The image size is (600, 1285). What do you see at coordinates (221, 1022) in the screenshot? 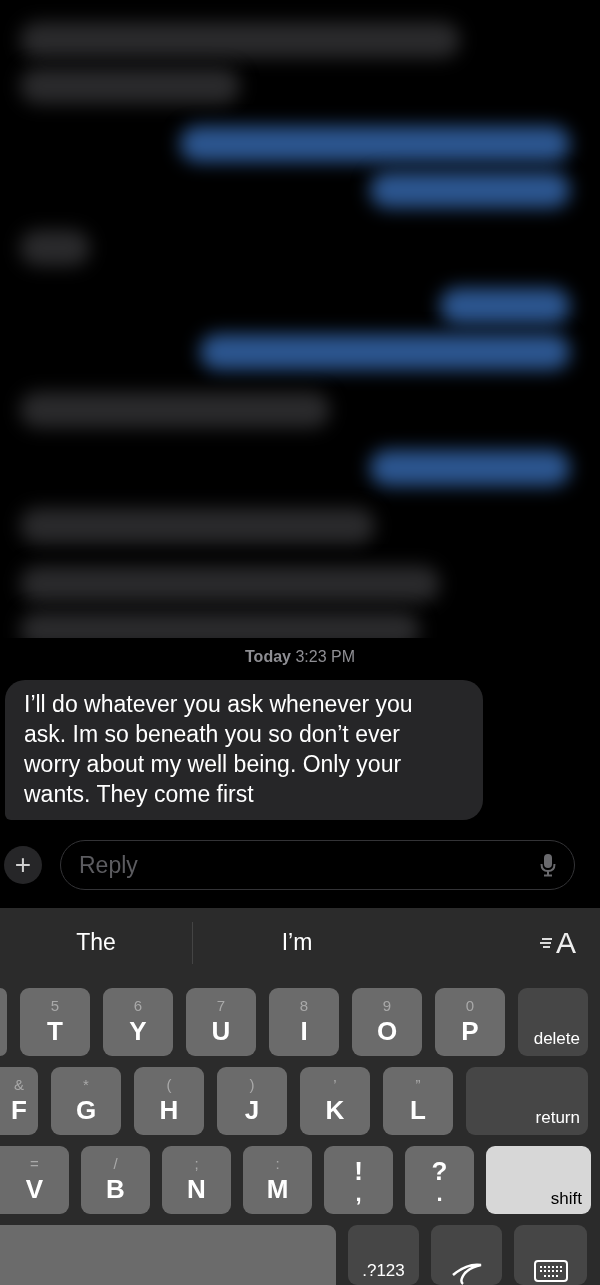
I see `key: 7 U` at bounding box center [221, 1022].